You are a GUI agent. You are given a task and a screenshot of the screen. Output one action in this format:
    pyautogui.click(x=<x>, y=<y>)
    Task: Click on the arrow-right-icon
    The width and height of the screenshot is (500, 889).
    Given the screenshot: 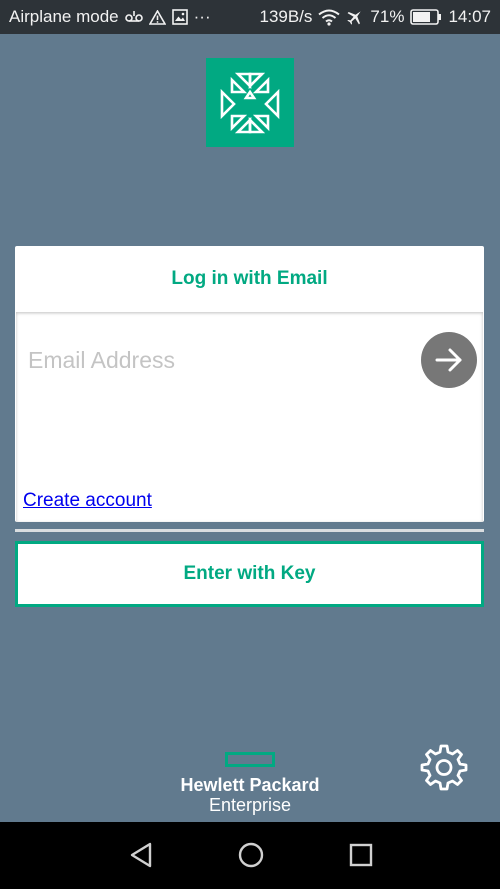 What is the action you would take?
    pyautogui.click(x=448, y=360)
    